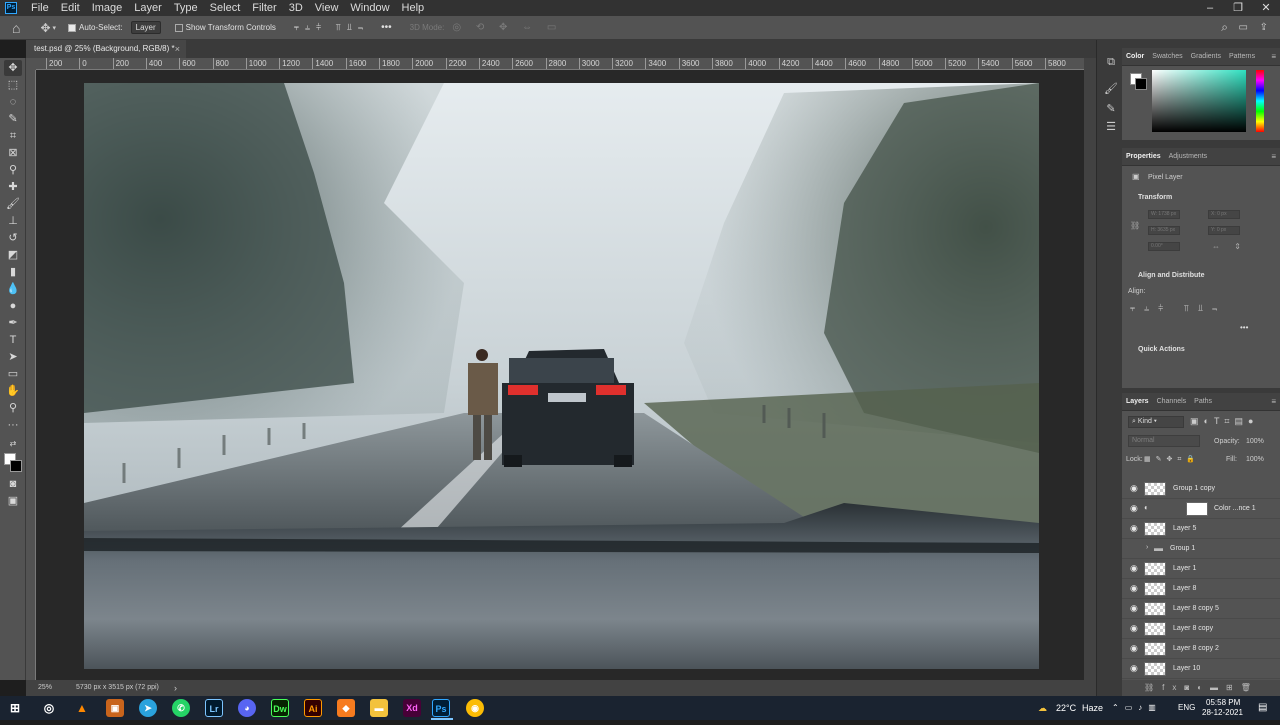  I want to click on move-tool-icon: ✥, so click(13, 68).